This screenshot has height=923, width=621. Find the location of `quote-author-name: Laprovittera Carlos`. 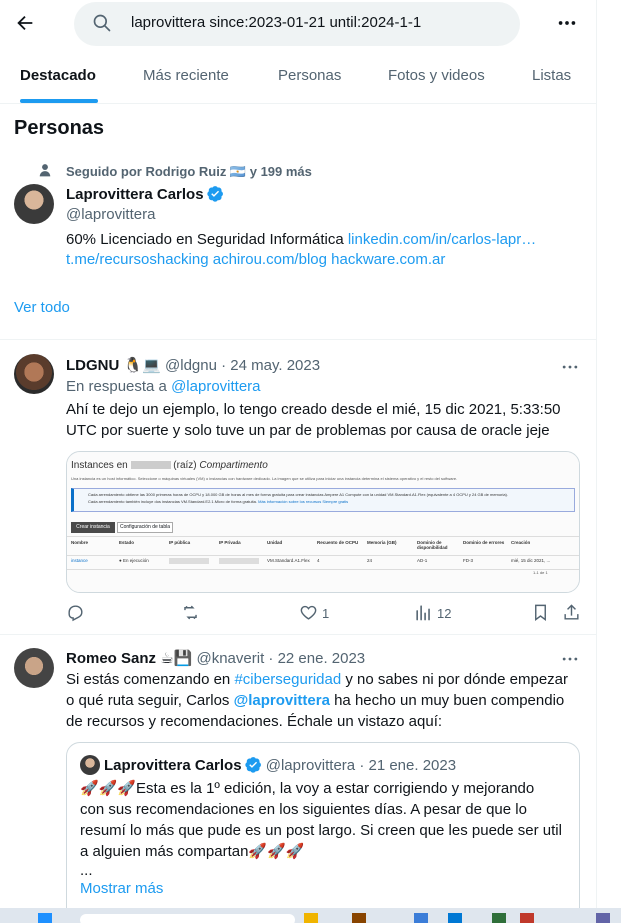

quote-author-name: Laprovittera Carlos is located at coordinates (173, 765).